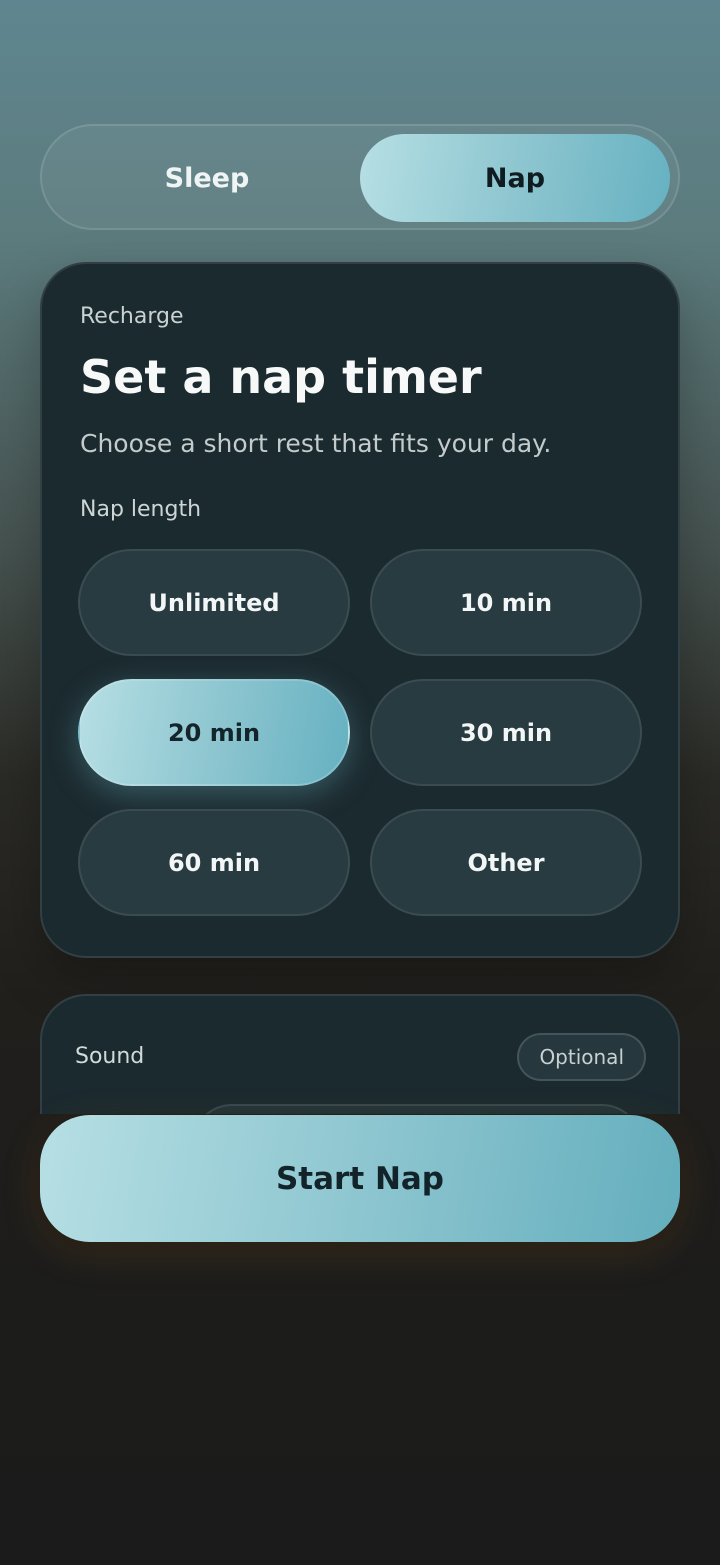  What do you see at coordinates (360, 1054) in the screenshot?
I see `sound-card: Sound Optional` at bounding box center [360, 1054].